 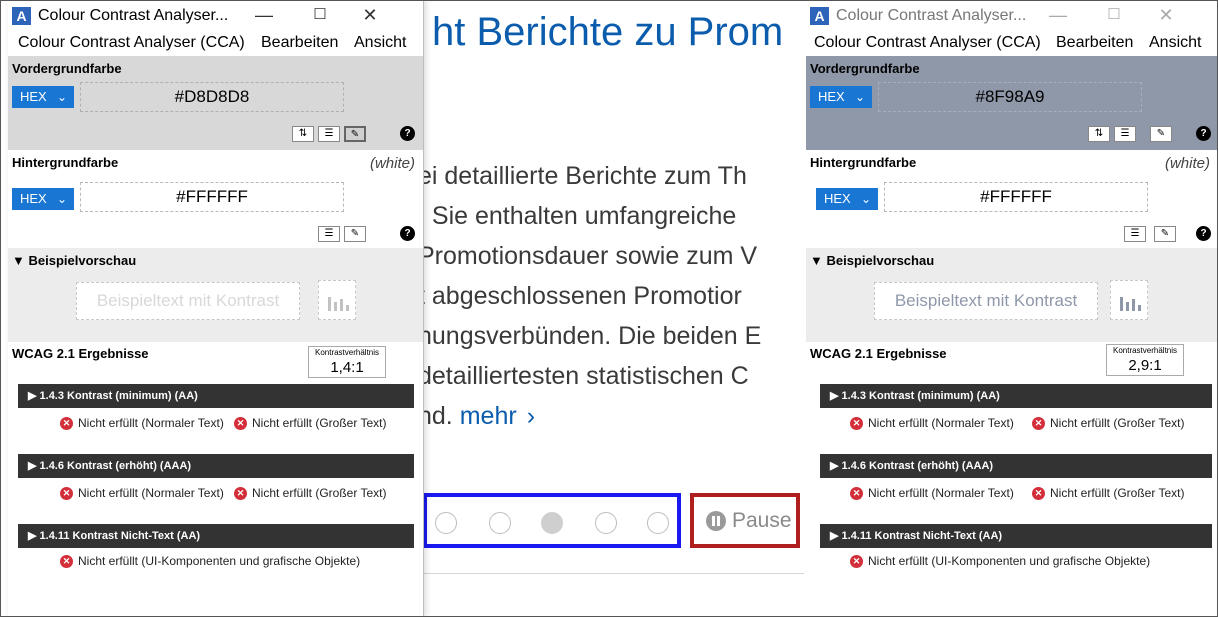 What do you see at coordinates (577, 216) in the screenshot?
I see `paragraph-line: . Sie enthalten umfangreiche` at bounding box center [577, 216].